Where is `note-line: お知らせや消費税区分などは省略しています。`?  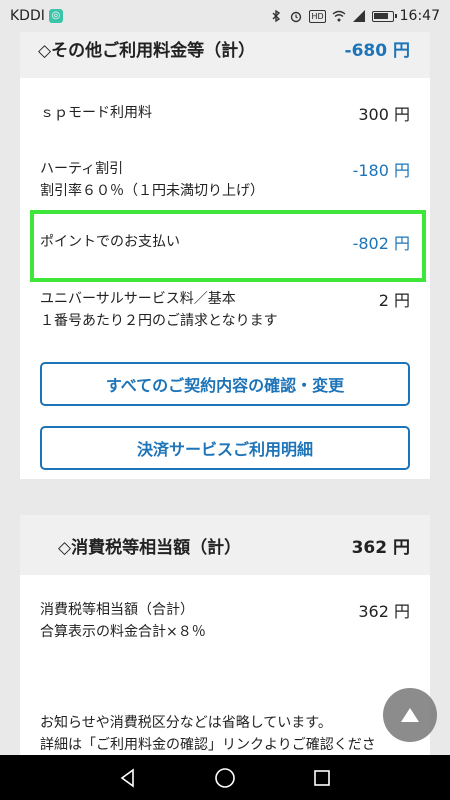 note-line: お知らせや消費税区分などは省略しています。 is located at coordinates (186, 723).